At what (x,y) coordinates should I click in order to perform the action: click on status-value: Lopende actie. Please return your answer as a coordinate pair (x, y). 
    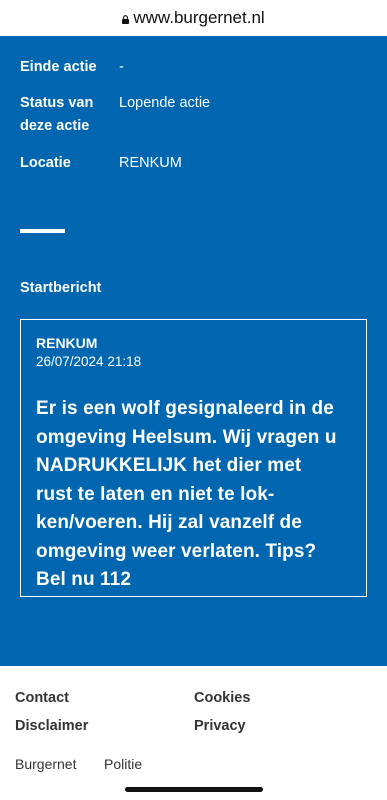
    Looking at the image, I should click on (165, 103).